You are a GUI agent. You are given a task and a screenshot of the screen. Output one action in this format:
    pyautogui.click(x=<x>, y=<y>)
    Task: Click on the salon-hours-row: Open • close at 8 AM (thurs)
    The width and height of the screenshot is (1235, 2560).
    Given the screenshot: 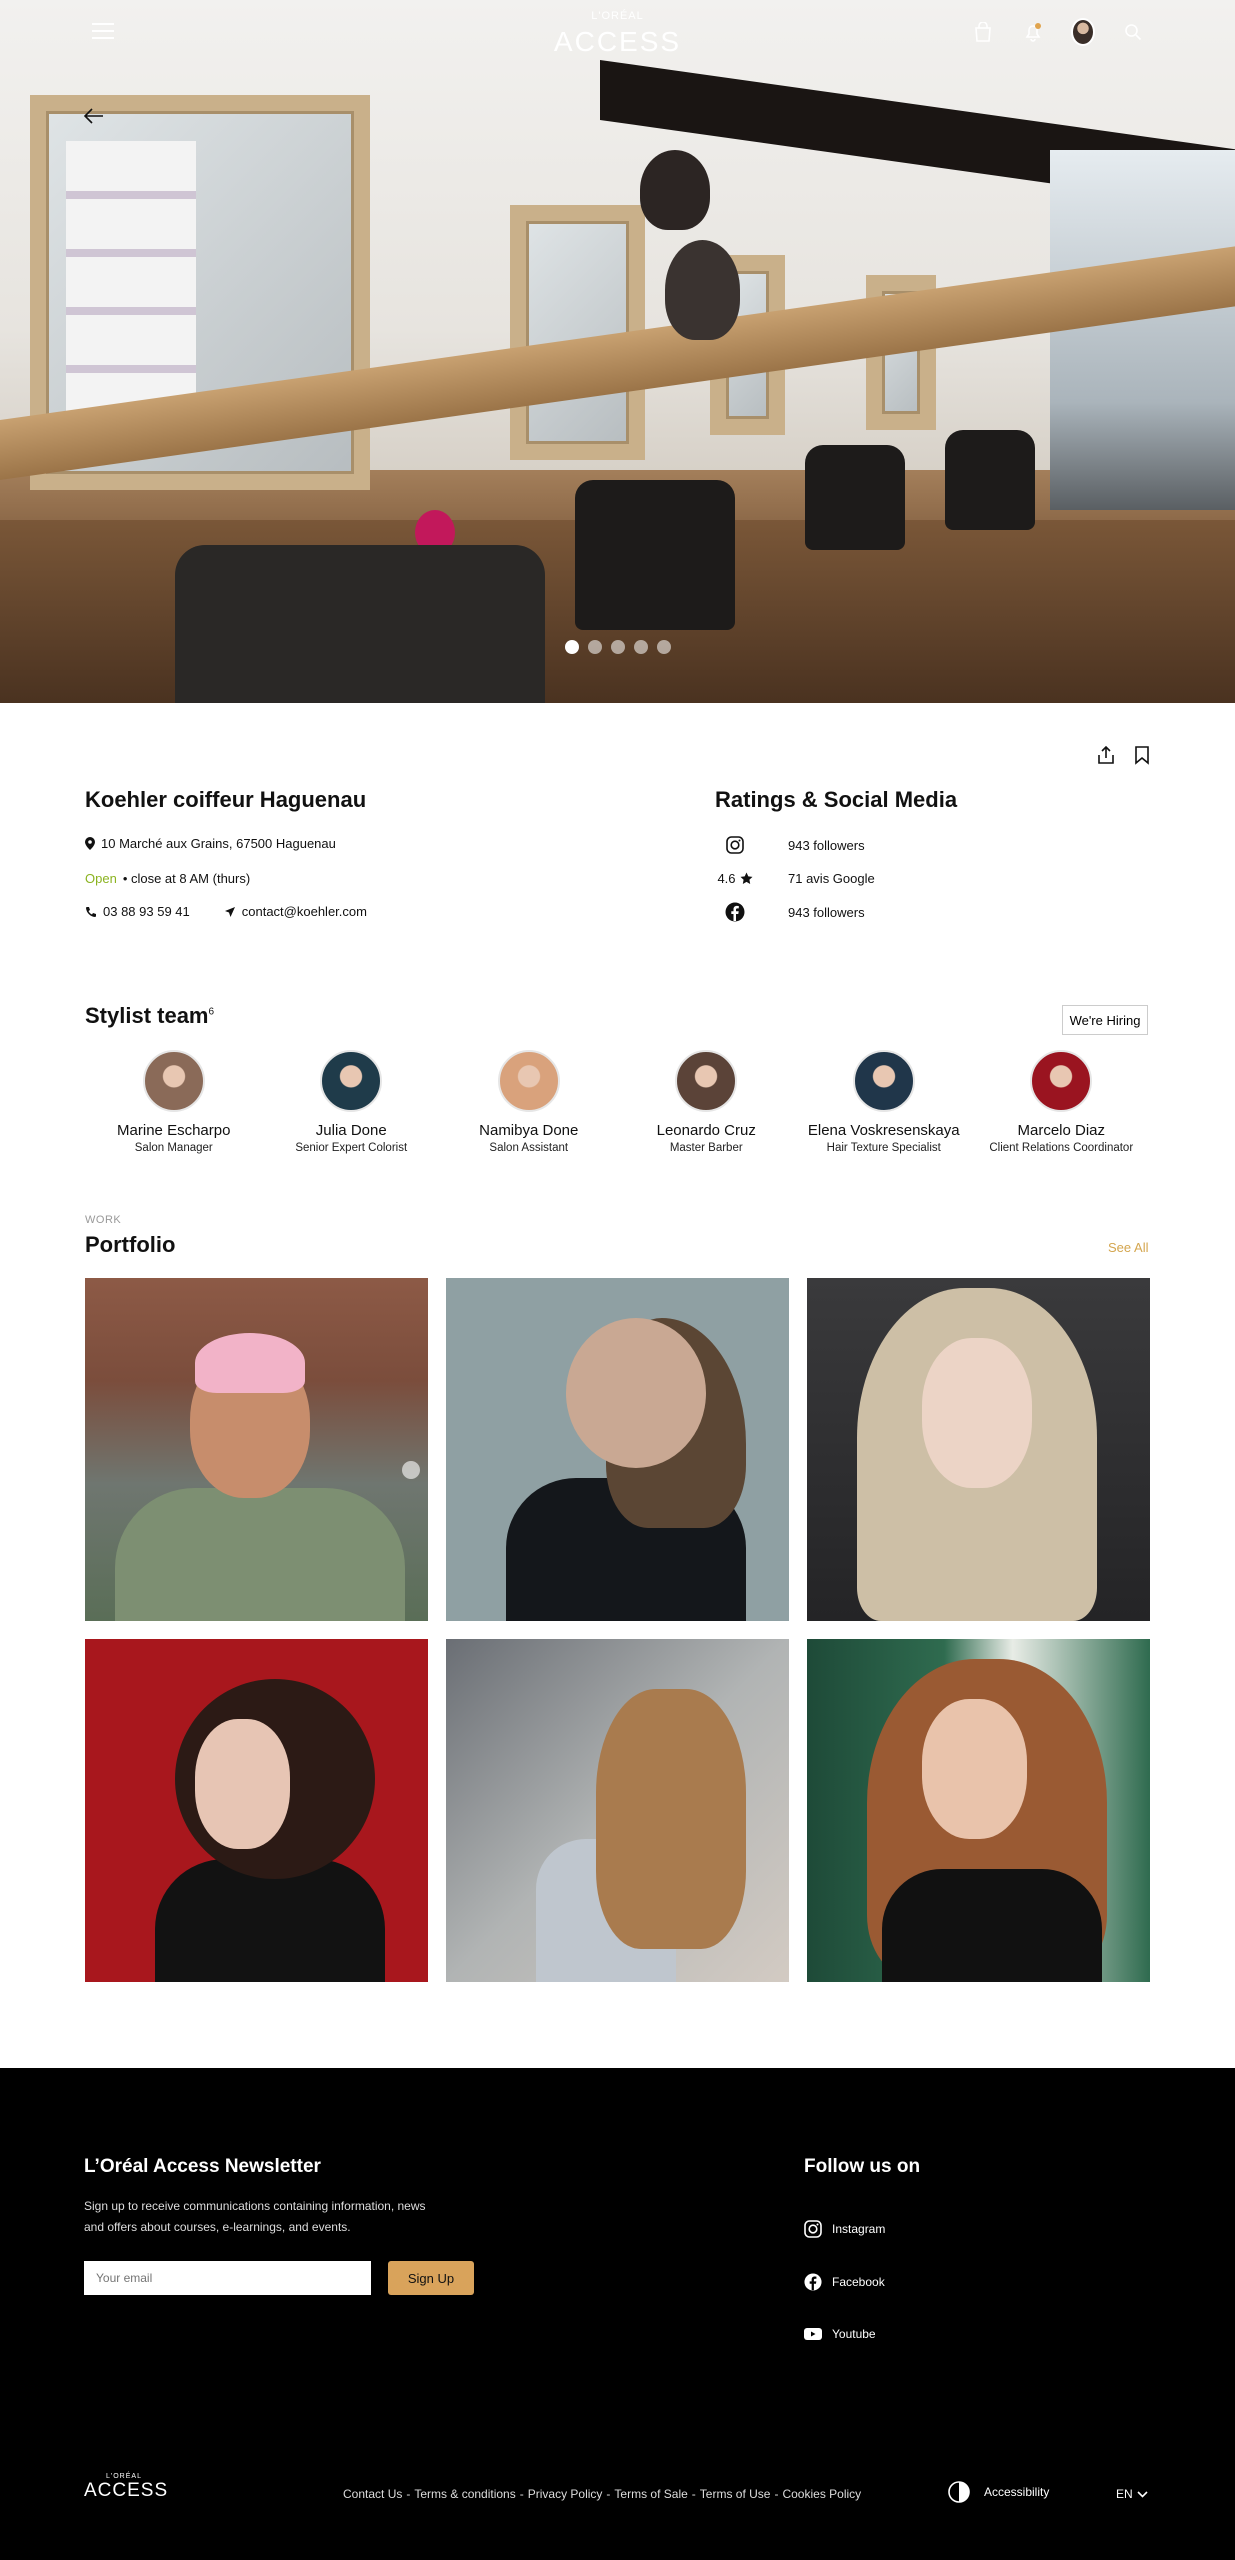 What is the action you would take?
    pyautogui.click(x=167, y=878)
    